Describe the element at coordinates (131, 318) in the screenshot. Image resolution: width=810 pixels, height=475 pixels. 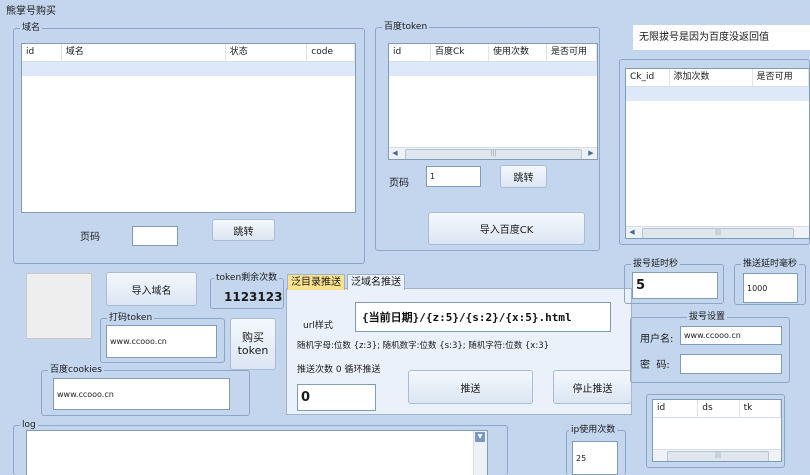
I see `dama-token-legend: 打码token` at that location.